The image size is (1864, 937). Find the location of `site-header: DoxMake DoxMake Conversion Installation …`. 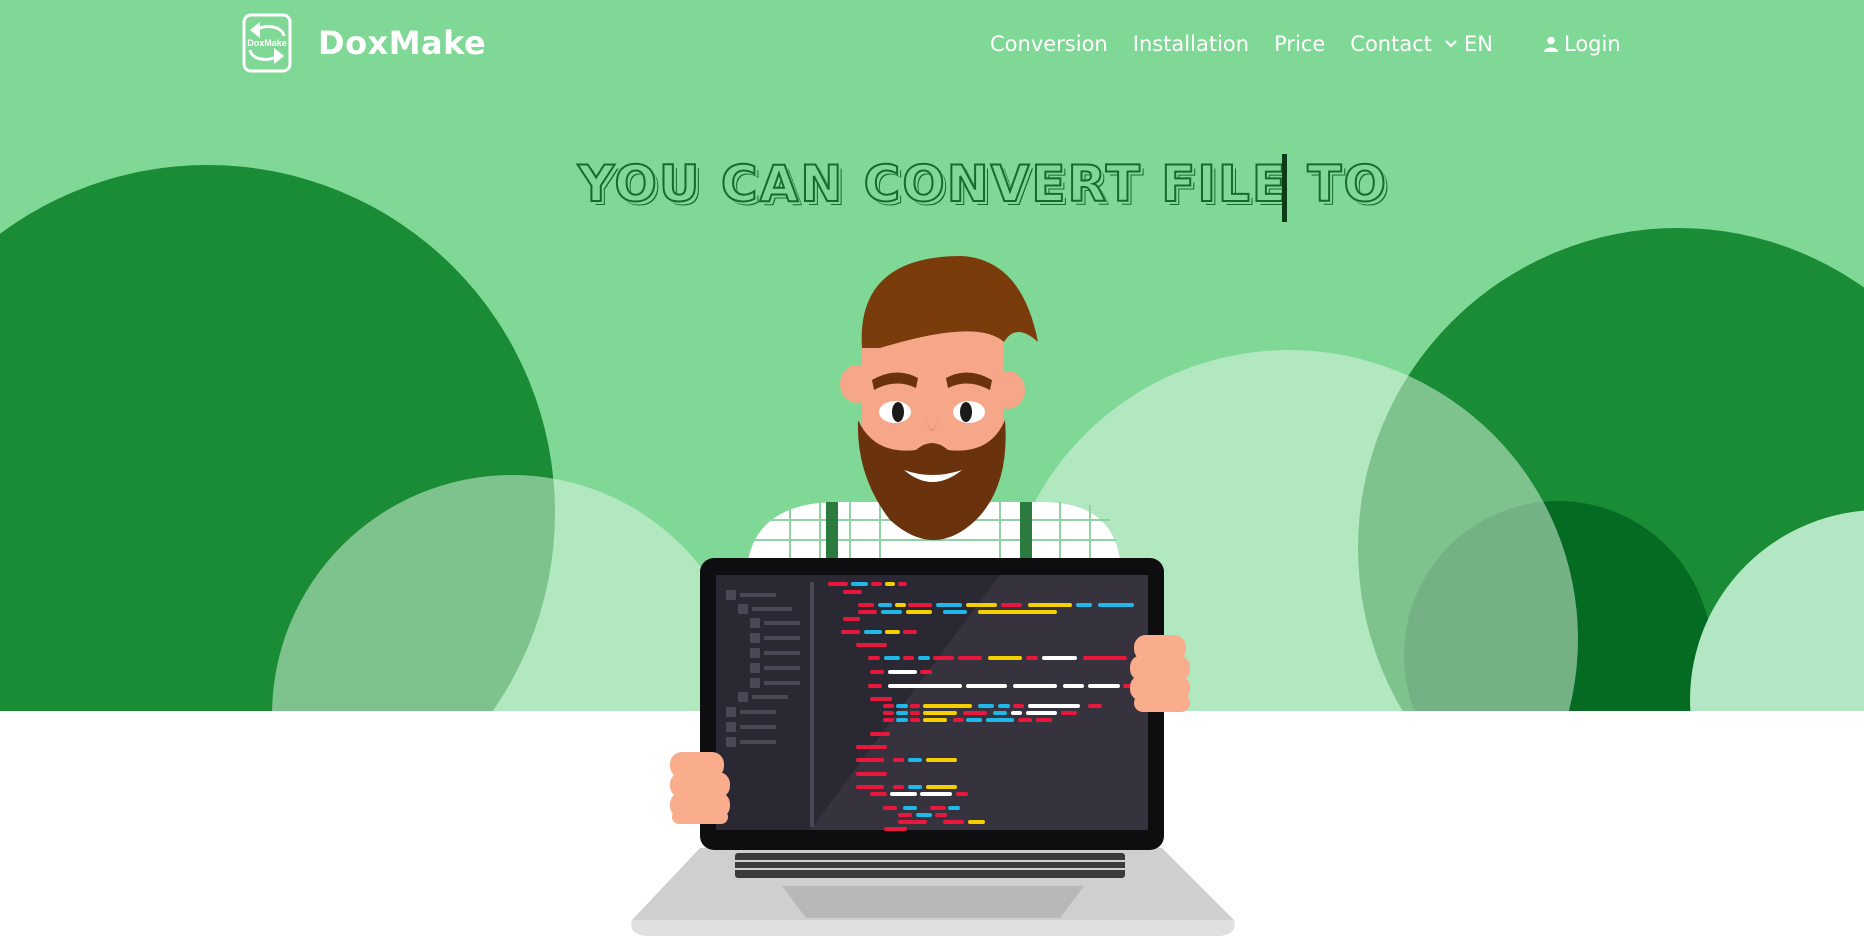

site-header: DoxMake DoxMake Conversion Installation … is located at coordinates (932, 46).